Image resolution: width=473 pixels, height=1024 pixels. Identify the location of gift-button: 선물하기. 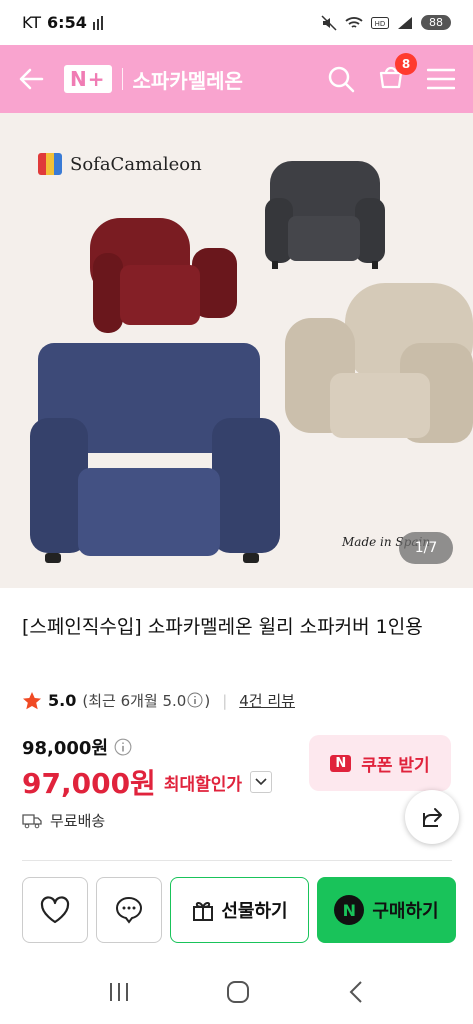
(239, 910).